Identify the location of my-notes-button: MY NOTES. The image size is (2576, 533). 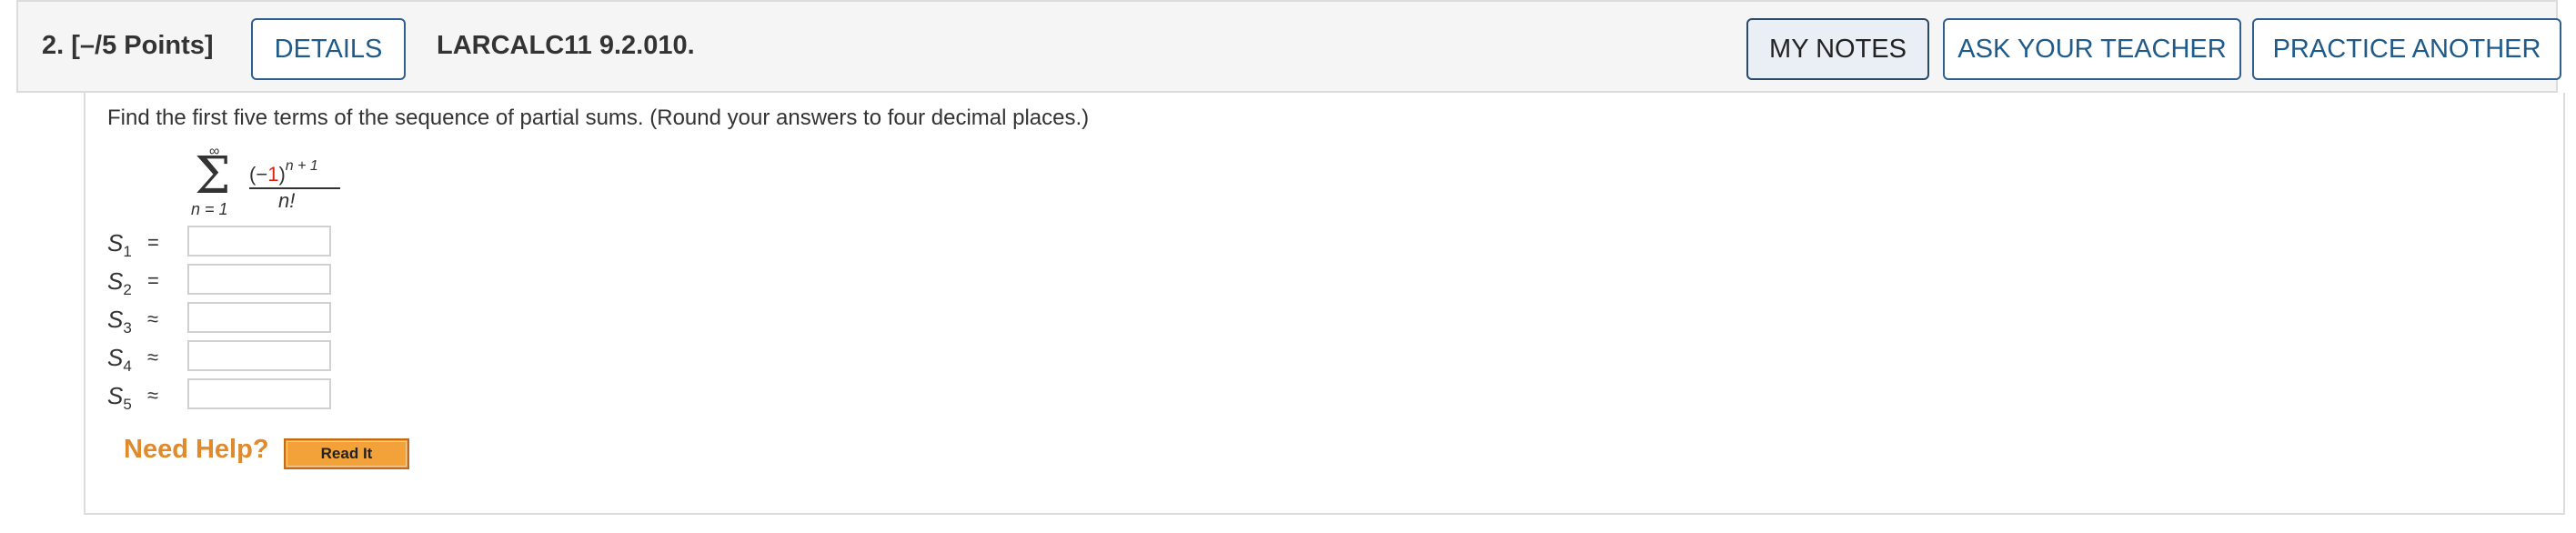
(1837, 49).